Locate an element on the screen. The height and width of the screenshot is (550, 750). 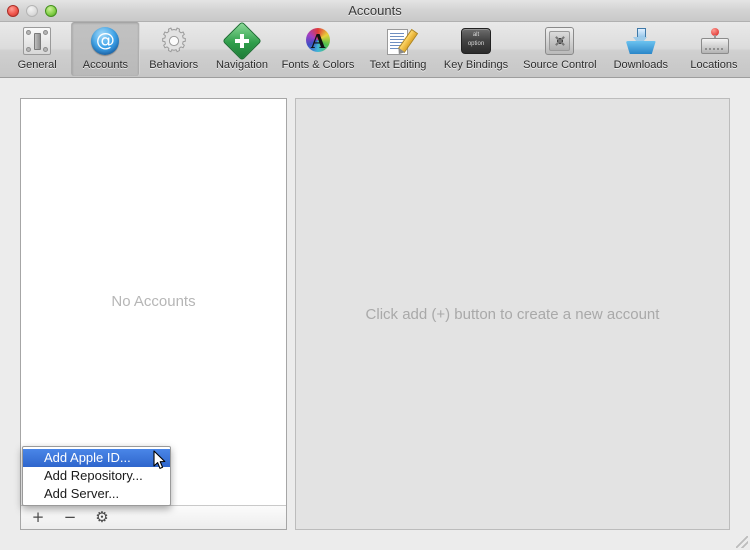
window-titlebar: Accounts is located at coordinates (375, 11).